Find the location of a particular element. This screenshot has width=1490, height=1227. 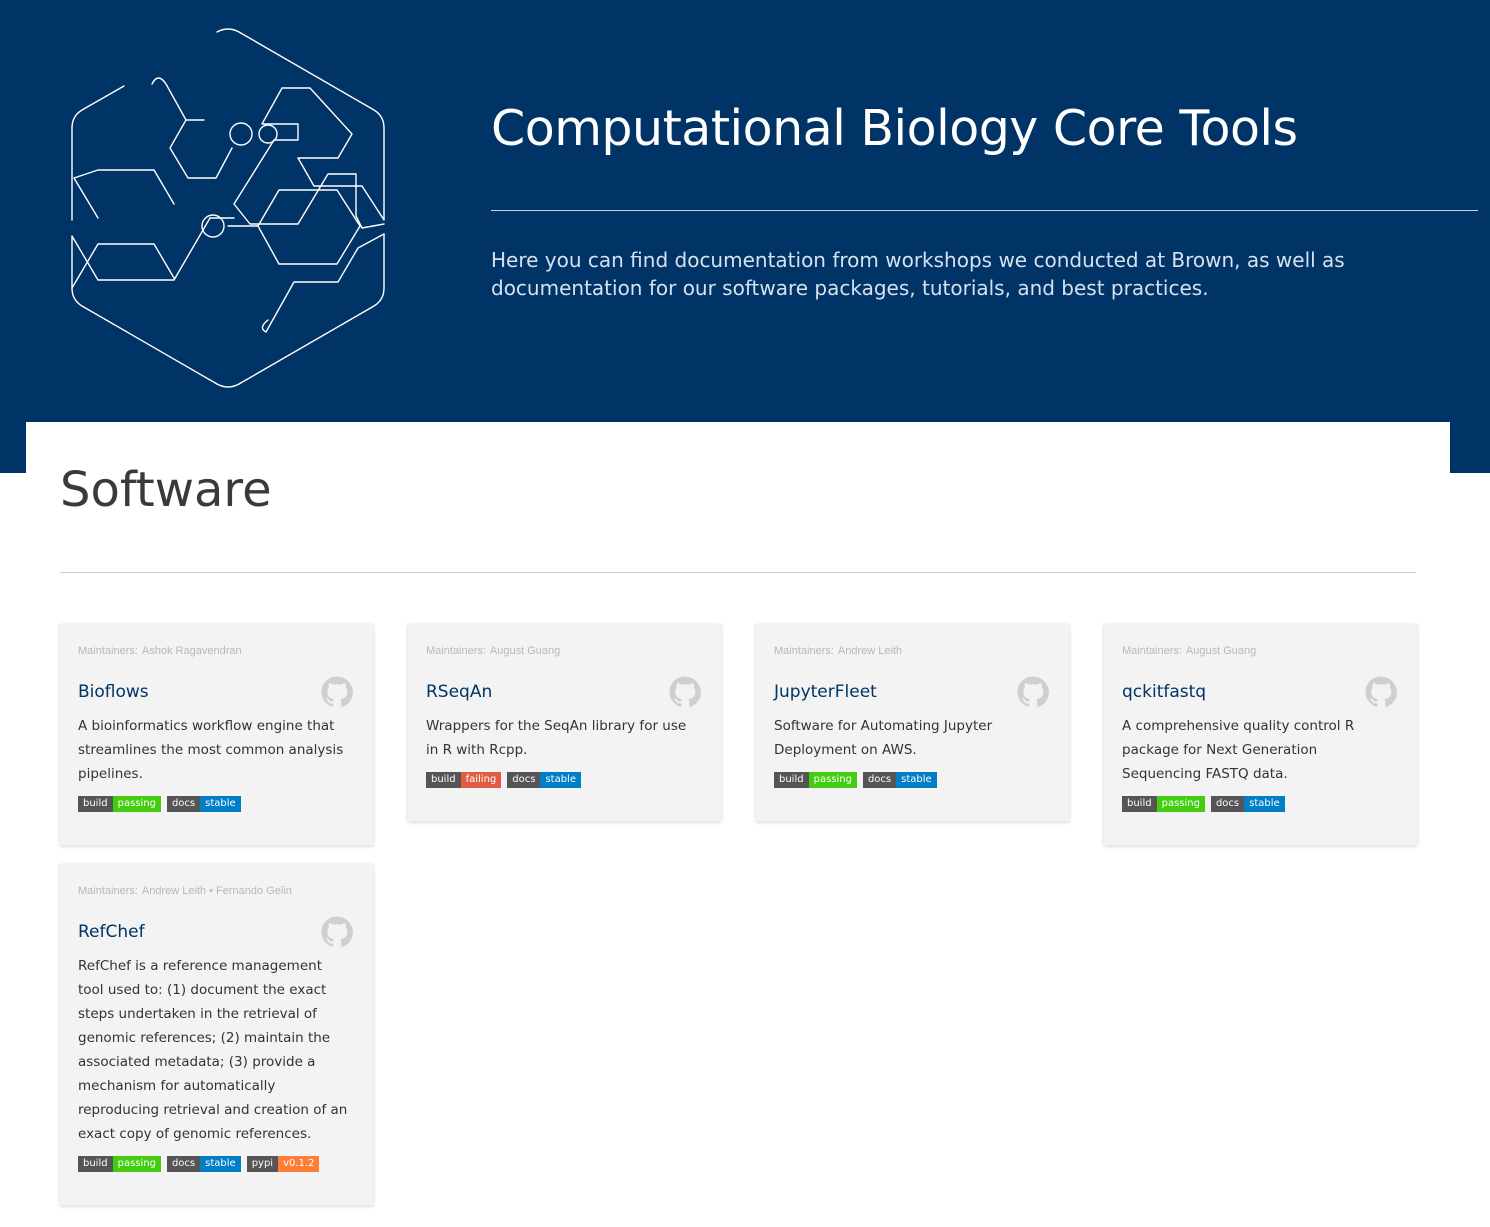

maintainers-line: Maintainers: Ashok Ragavendran is located at coordinates (216, 651).